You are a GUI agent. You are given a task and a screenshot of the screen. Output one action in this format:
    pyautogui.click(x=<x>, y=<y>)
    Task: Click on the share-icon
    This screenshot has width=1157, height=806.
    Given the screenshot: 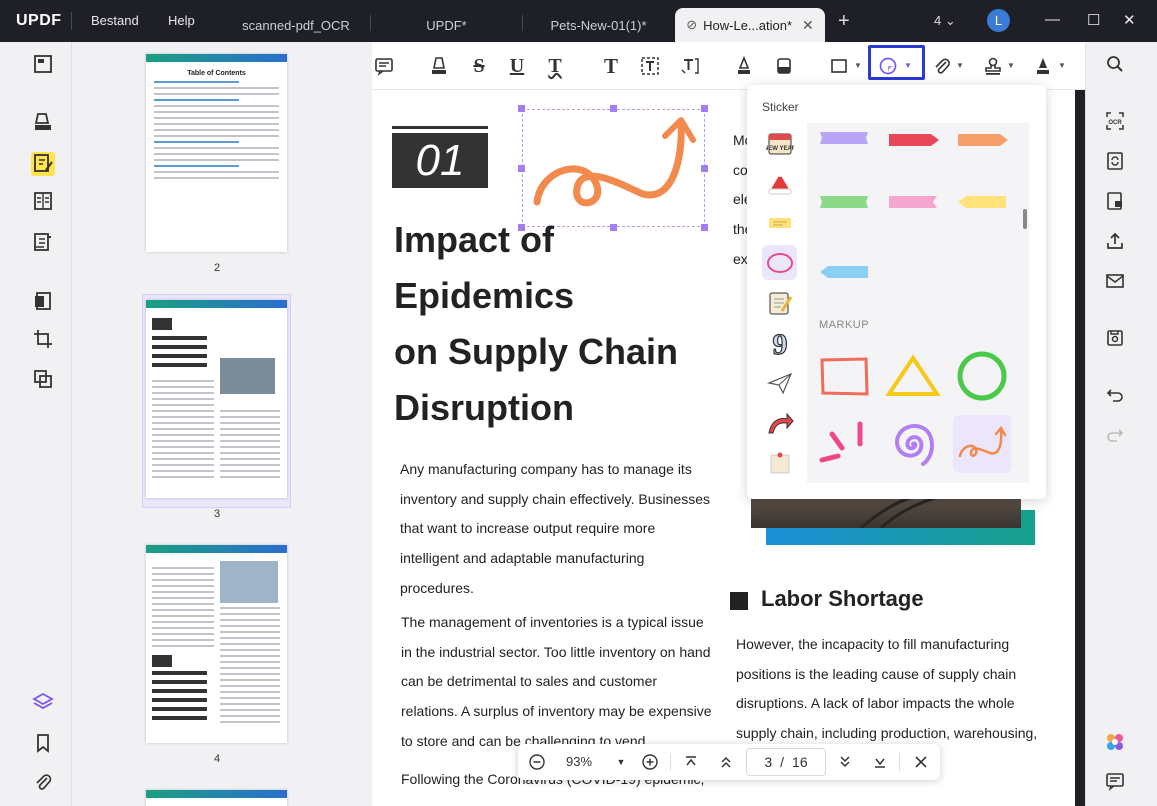 What is the action you would take?
    pyautogui.click(x=1115, y=241)
    